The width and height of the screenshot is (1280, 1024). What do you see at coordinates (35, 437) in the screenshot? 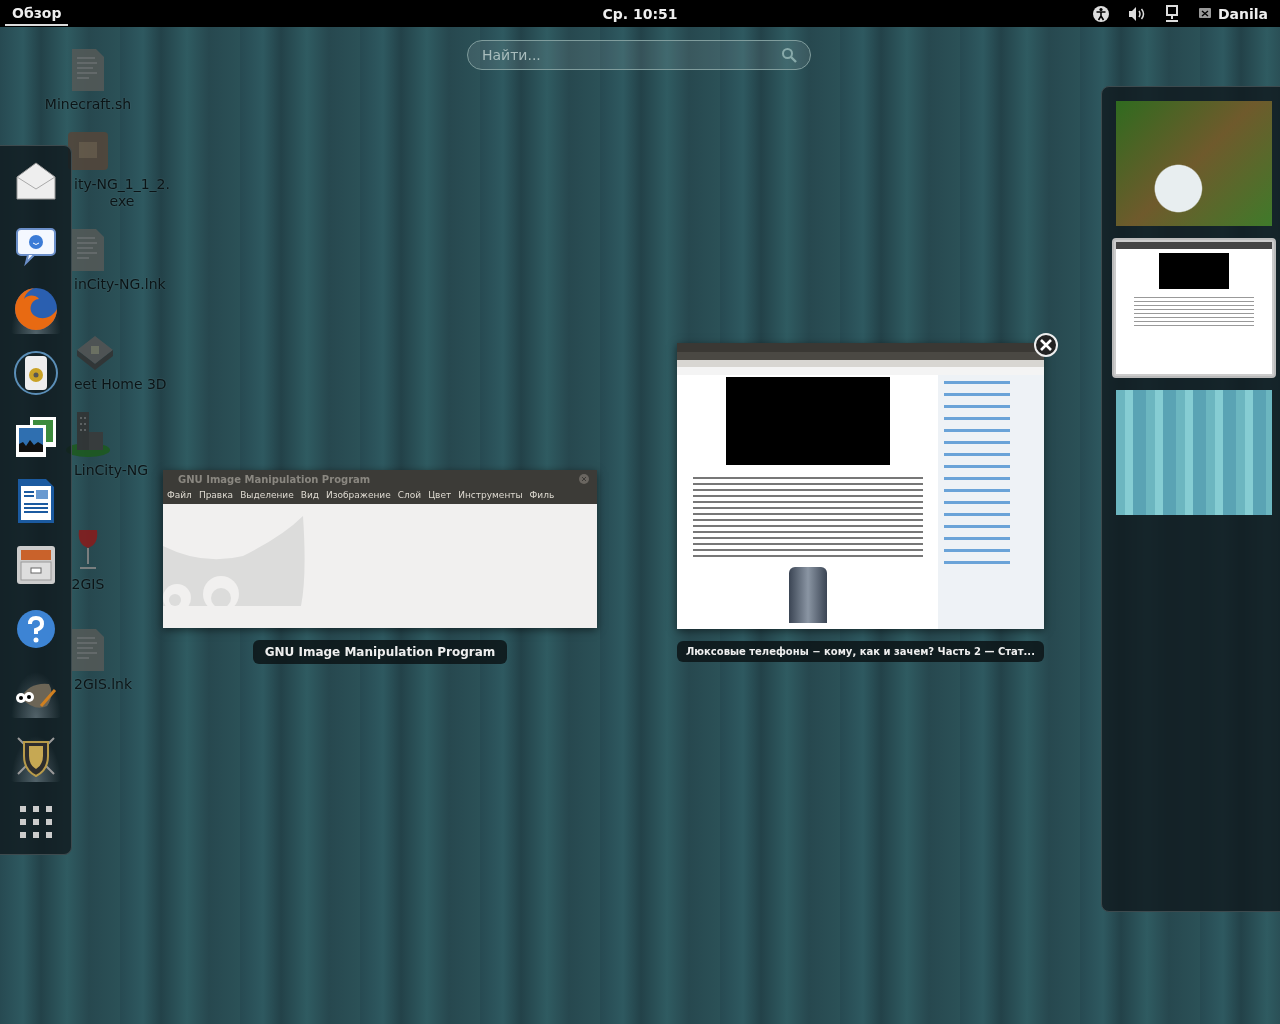
I see `photos-icon` at bounding box center [35, 437].